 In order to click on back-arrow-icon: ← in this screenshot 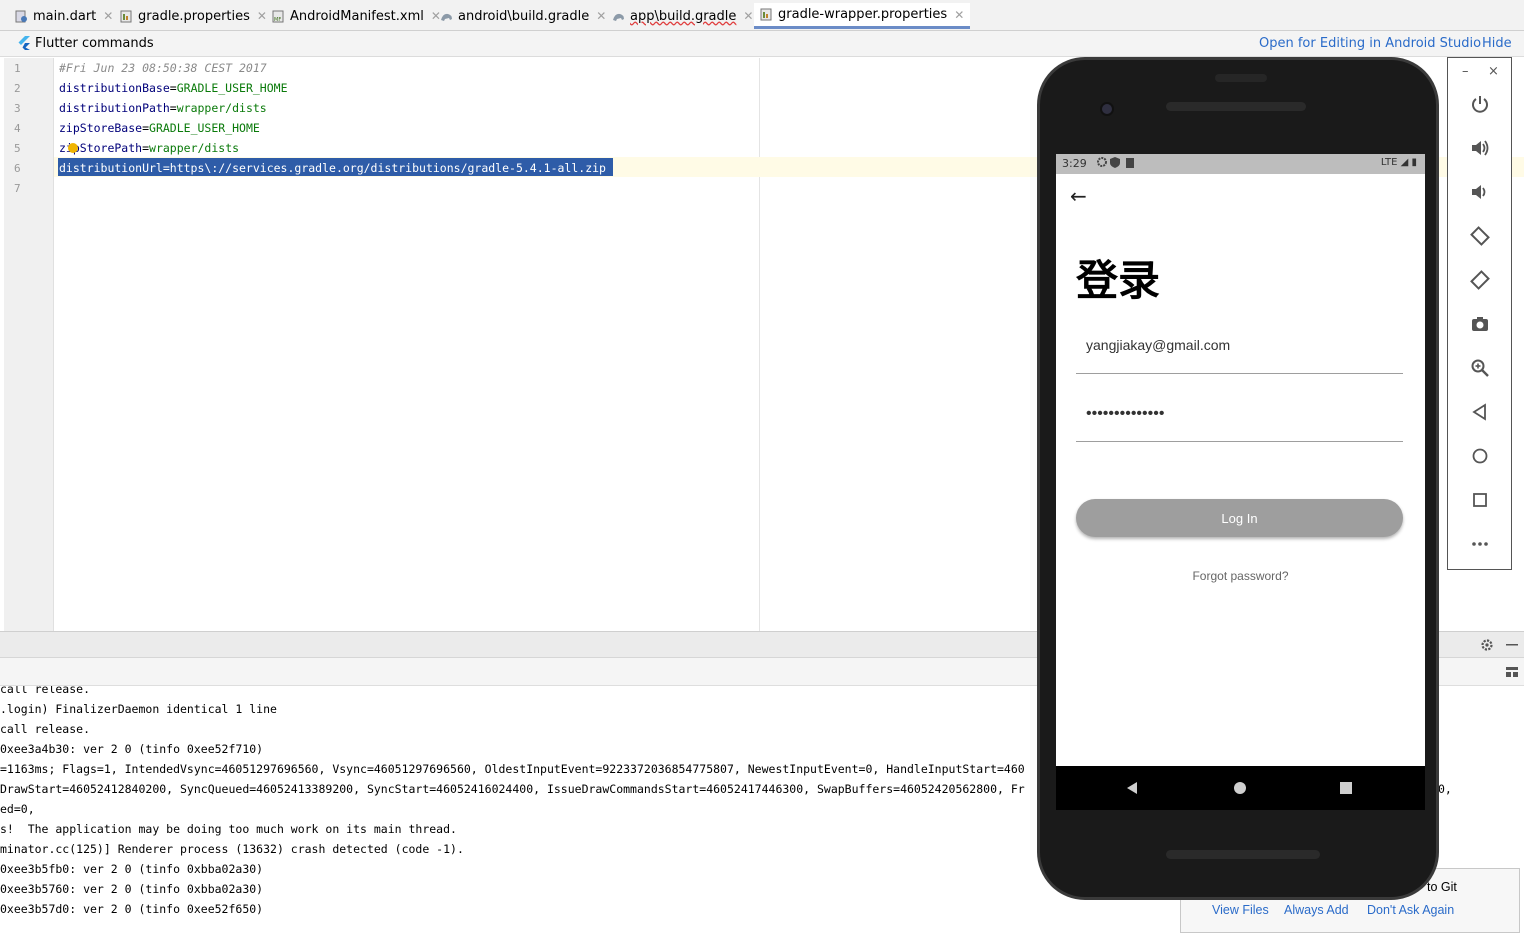, I will do `click(1078, 196)`.